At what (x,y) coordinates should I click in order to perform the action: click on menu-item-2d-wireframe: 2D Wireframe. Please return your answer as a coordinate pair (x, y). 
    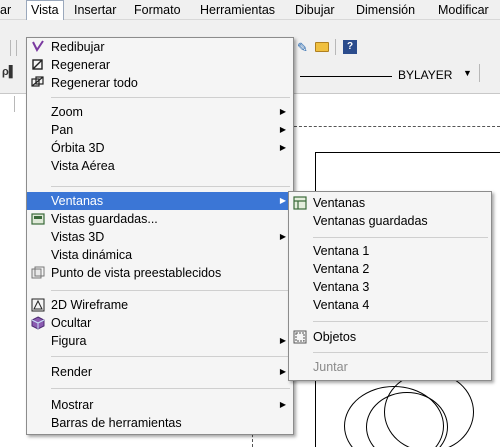
    Looking at the image, I should click on (160, 305).